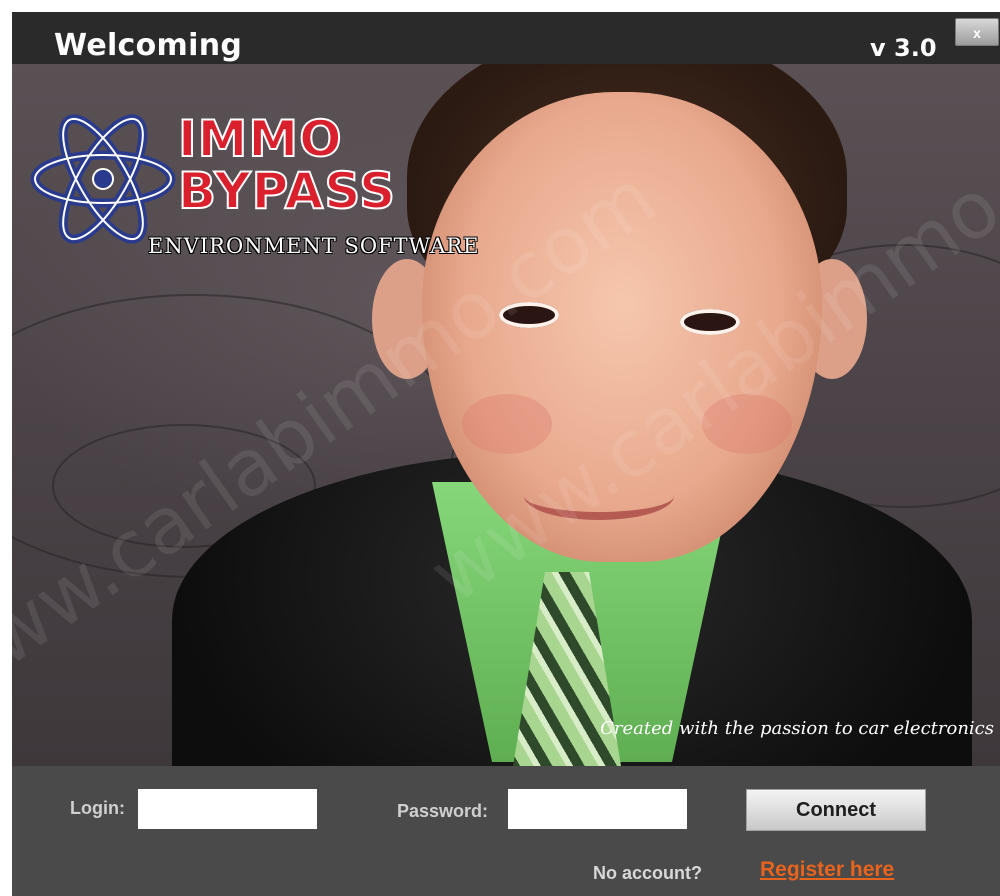  I want to click on connect-button: Connect, so click(836, 810).